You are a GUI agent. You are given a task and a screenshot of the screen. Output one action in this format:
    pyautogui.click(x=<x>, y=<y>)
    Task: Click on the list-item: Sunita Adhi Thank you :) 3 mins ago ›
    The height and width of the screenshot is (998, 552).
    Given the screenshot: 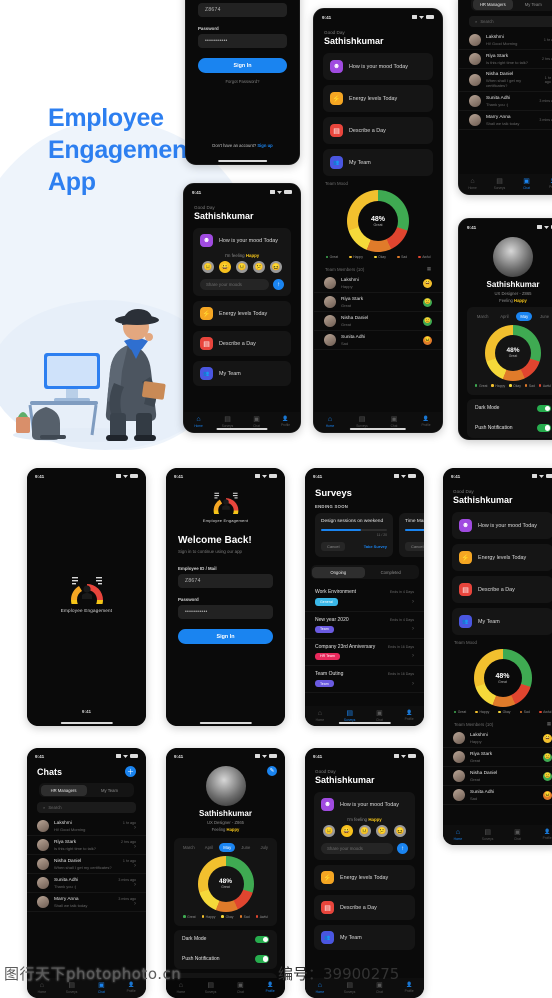 What is the action you would take?
    pyautogui.click(x=86, y=883)
    